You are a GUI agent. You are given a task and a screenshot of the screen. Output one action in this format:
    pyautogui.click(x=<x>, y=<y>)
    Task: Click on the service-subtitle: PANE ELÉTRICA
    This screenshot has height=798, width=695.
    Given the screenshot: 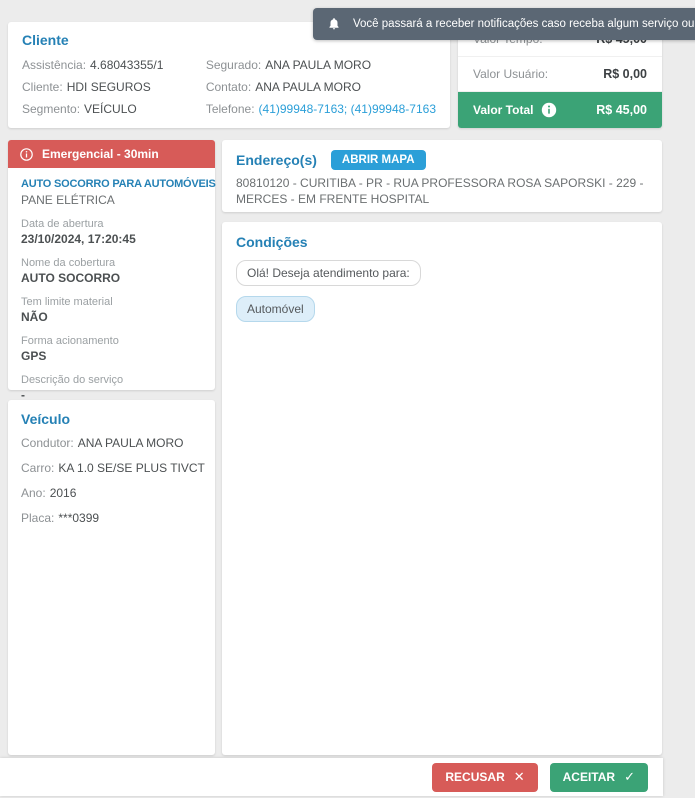 What is the action you would take?
    pyautogui.click(x=68, y=200)
    